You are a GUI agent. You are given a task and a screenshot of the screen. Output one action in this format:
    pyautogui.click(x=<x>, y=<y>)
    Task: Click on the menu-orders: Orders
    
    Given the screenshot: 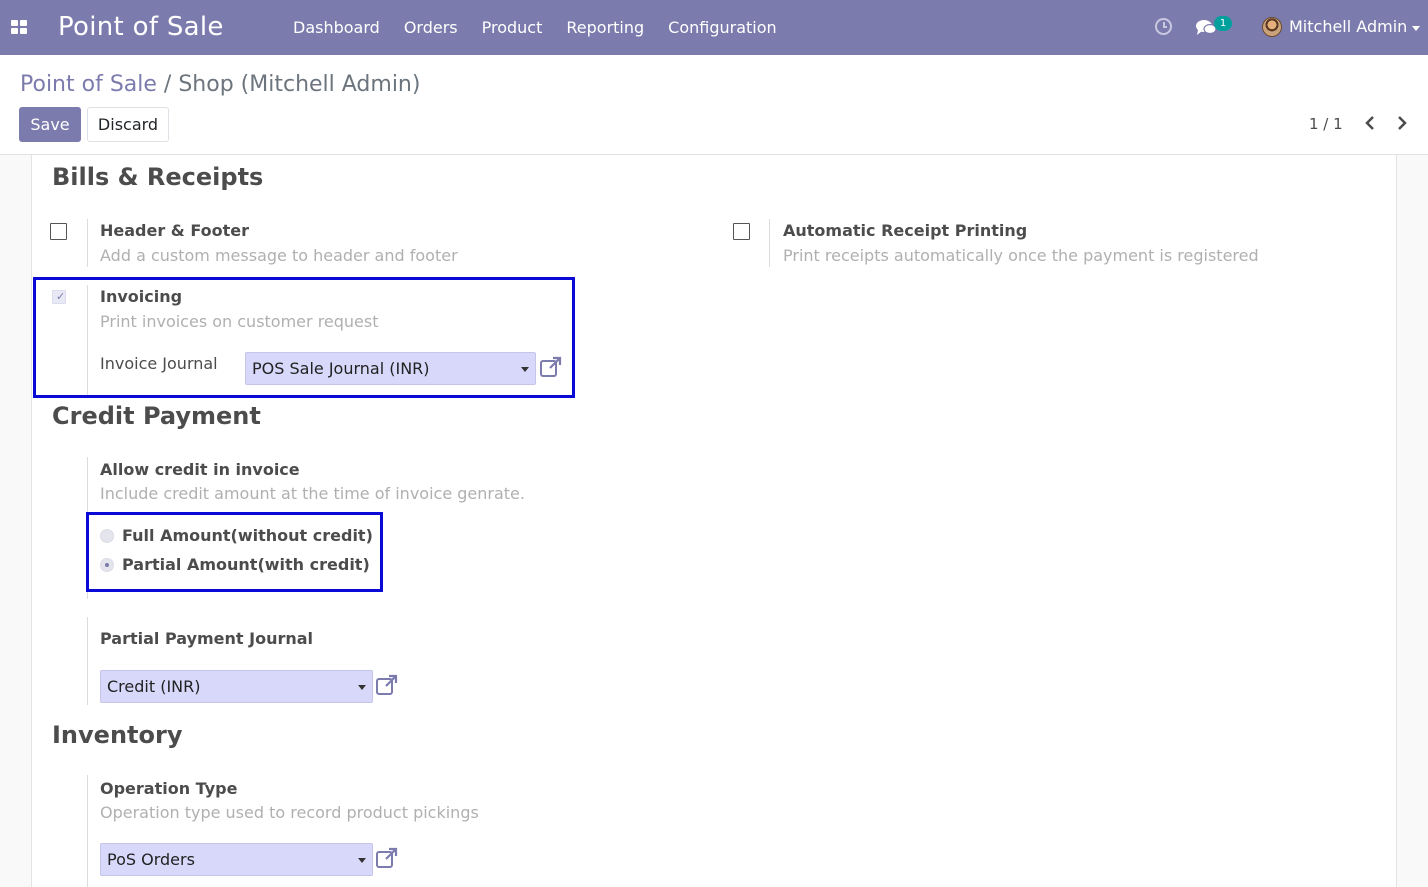 What is the action you would take?
    pyautogui.click(x=431, y=27)
    